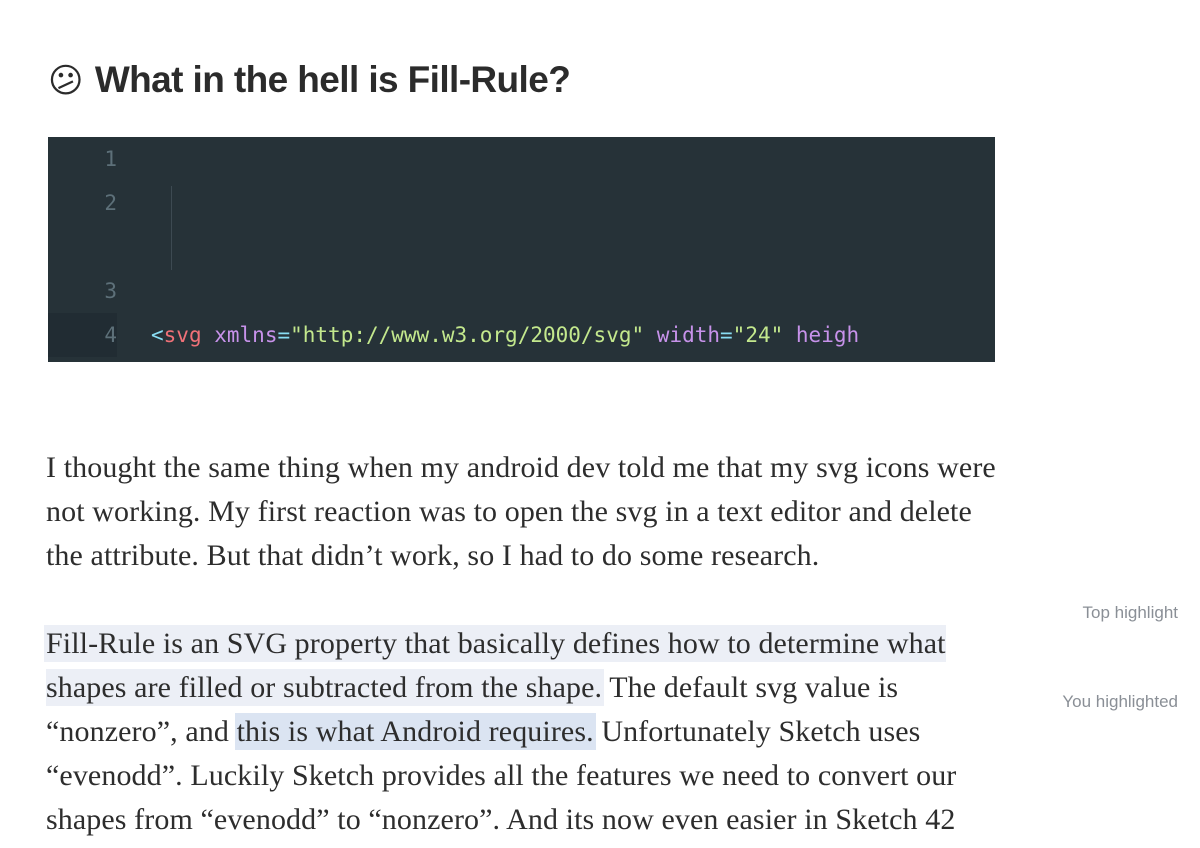 The height and width of the screenshot is (848, 1200). Describe the element at coordinates (246, 335) in the screenshot. I see `code-token-attr: xmlns` at that location.